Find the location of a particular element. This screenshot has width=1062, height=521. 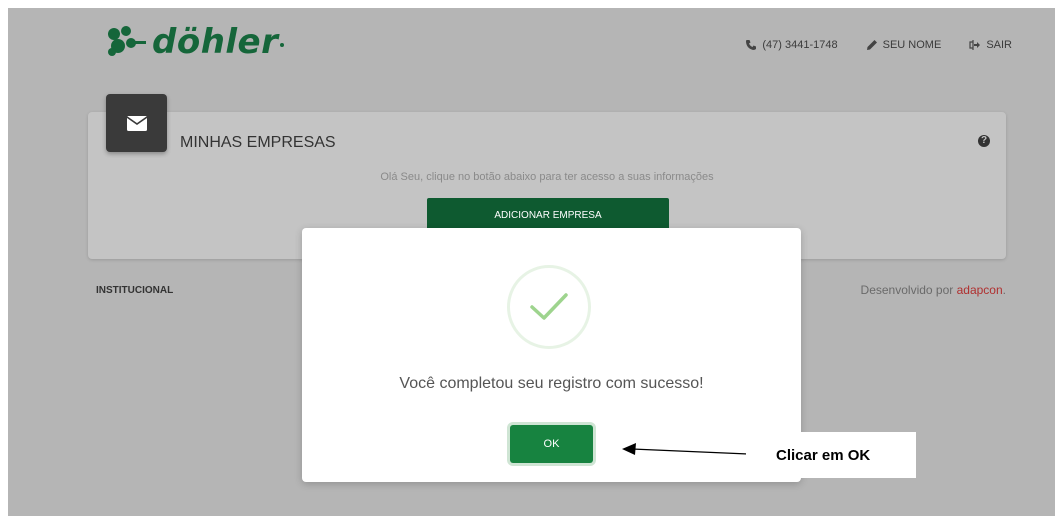

leaf-logo-icon is located at coordinates (127, 41).